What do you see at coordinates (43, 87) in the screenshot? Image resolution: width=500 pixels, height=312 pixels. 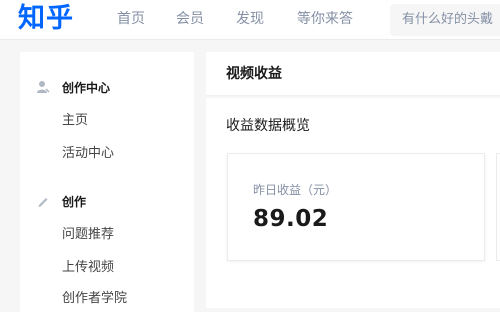 I see `person-icon` at bounding box center [43, 87].